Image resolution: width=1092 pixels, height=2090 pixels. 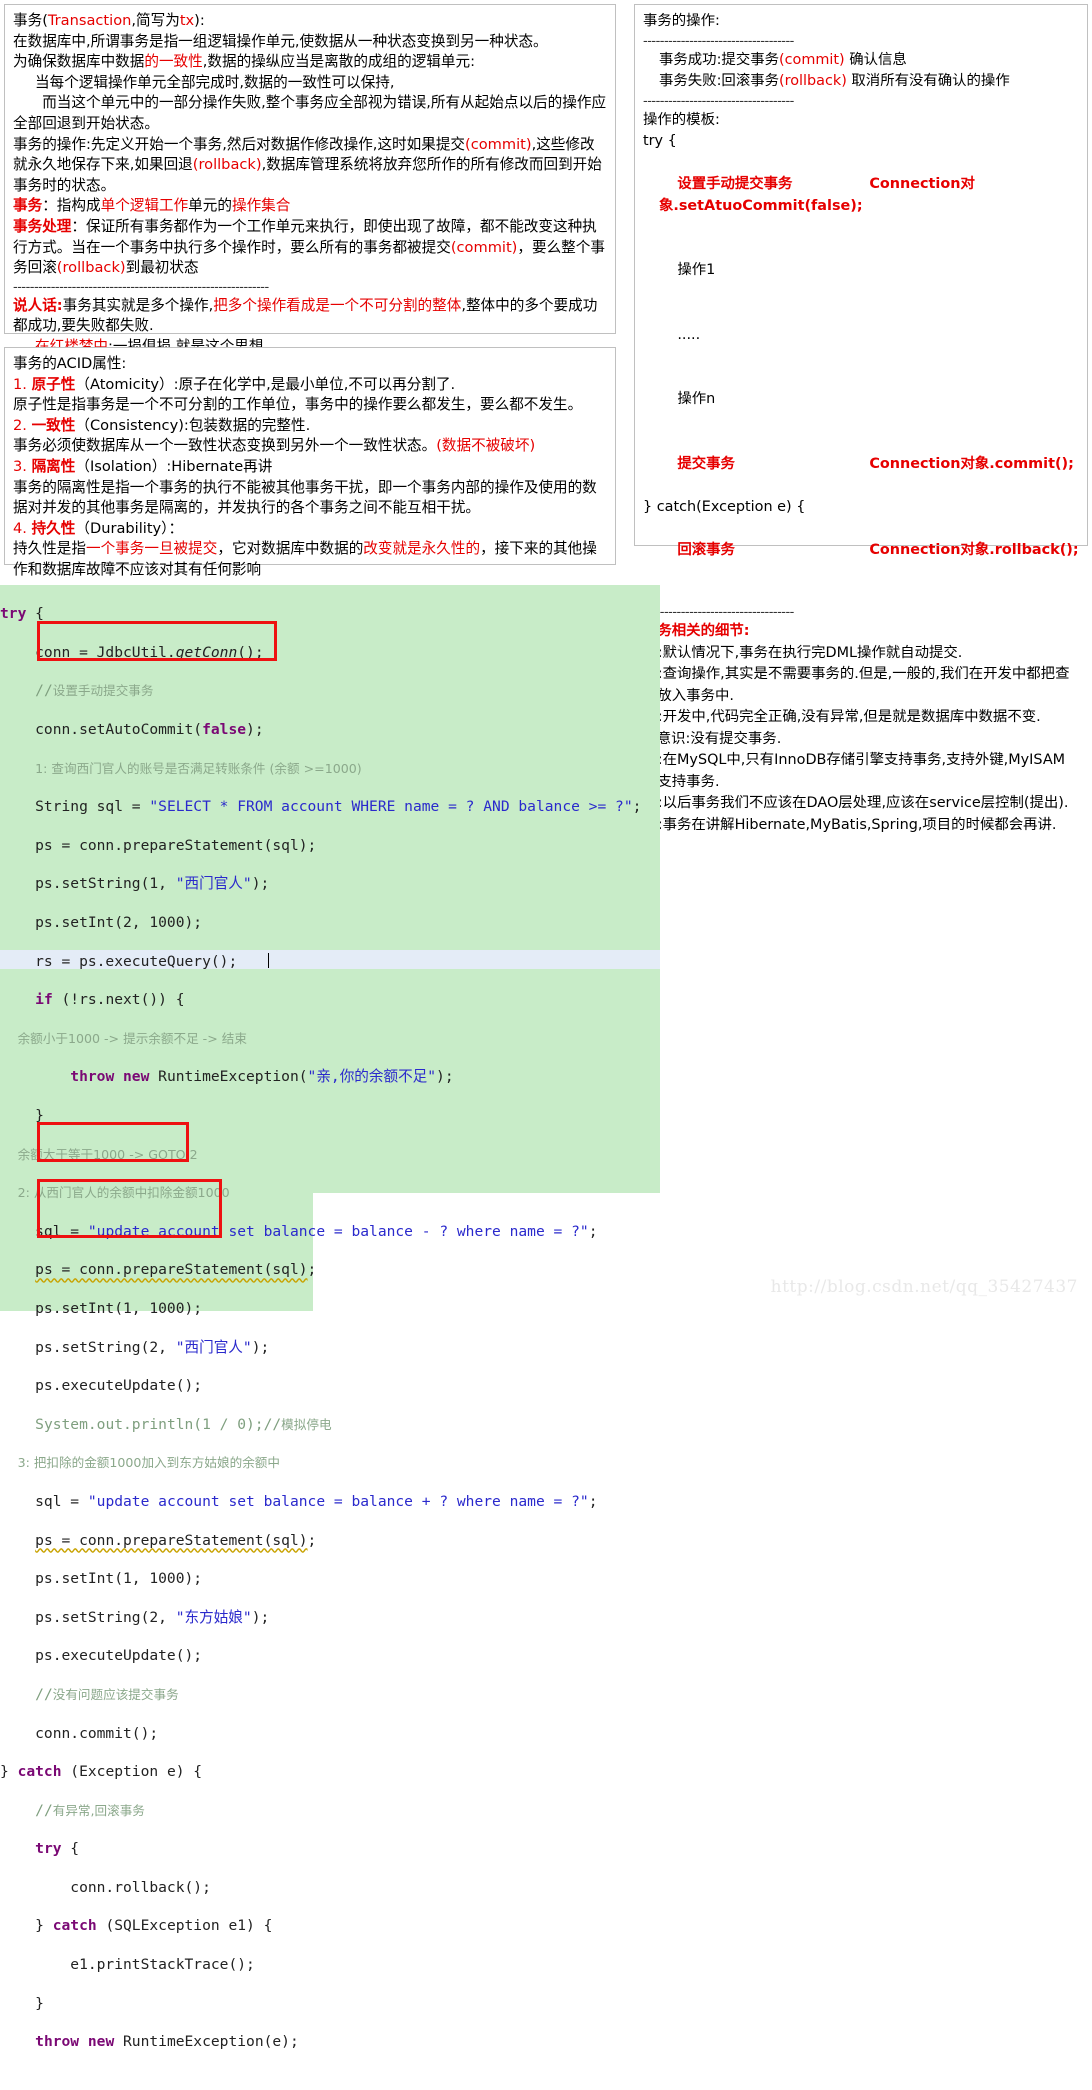 I want to click on acid-isolation-brief: :Hibernate再讲, so click(x=219, y=466).